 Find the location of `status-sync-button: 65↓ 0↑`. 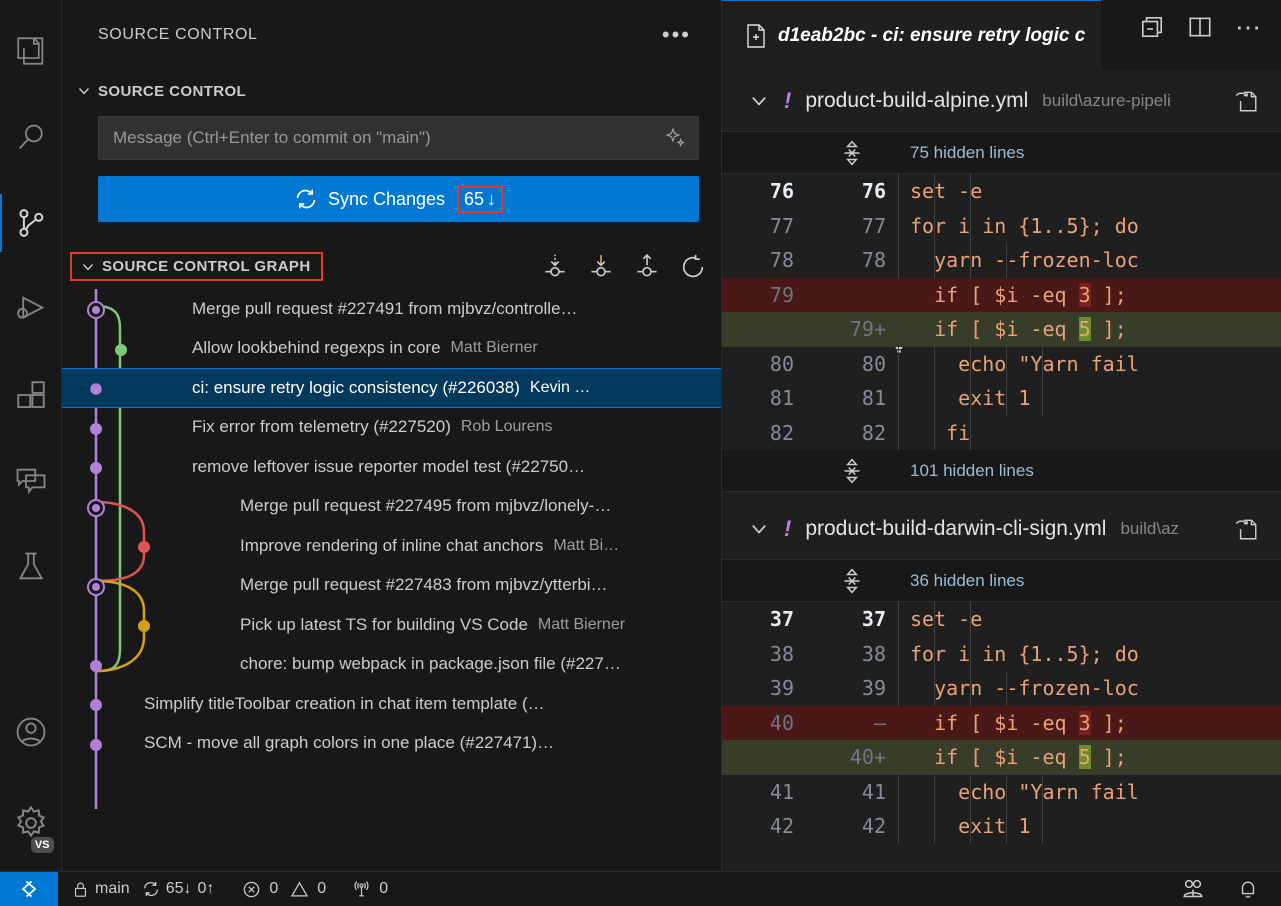

status-sync-button: 65↓ 0↑ is located at coordinates (182, 889).